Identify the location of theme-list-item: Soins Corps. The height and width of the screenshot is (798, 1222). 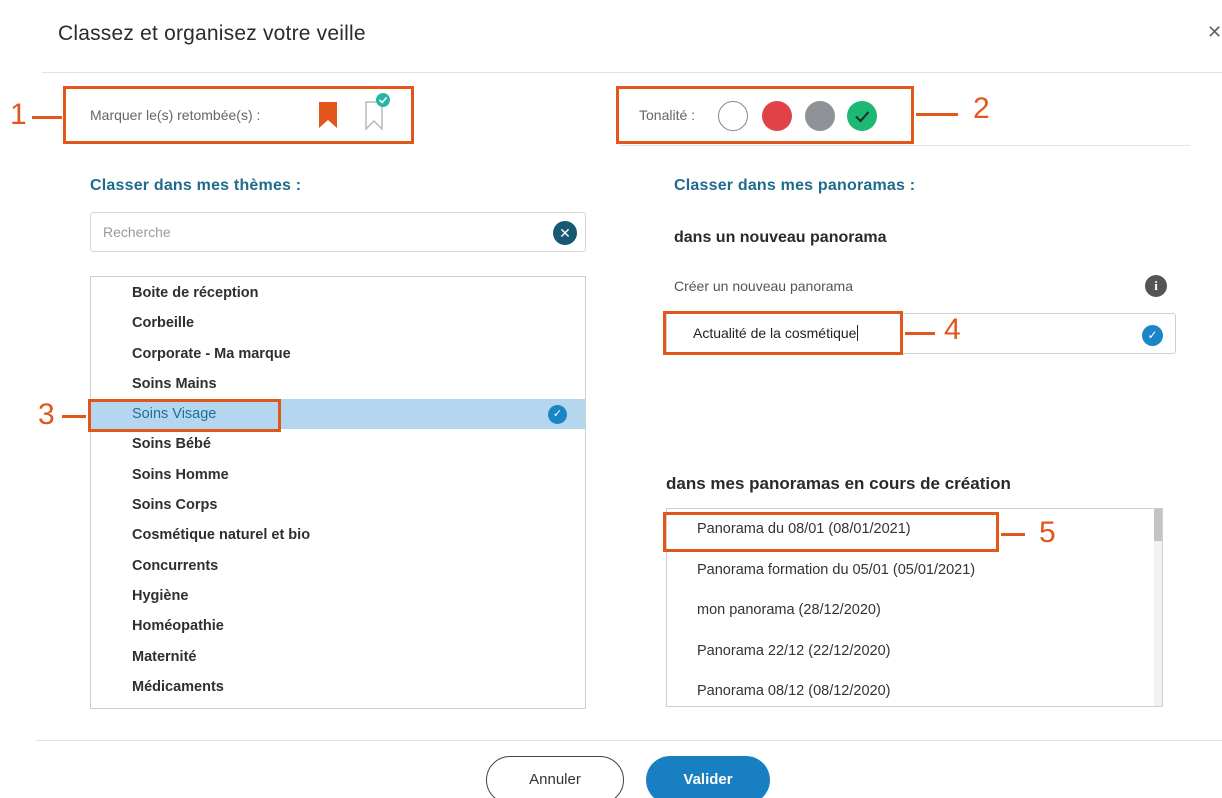
(338, 505).